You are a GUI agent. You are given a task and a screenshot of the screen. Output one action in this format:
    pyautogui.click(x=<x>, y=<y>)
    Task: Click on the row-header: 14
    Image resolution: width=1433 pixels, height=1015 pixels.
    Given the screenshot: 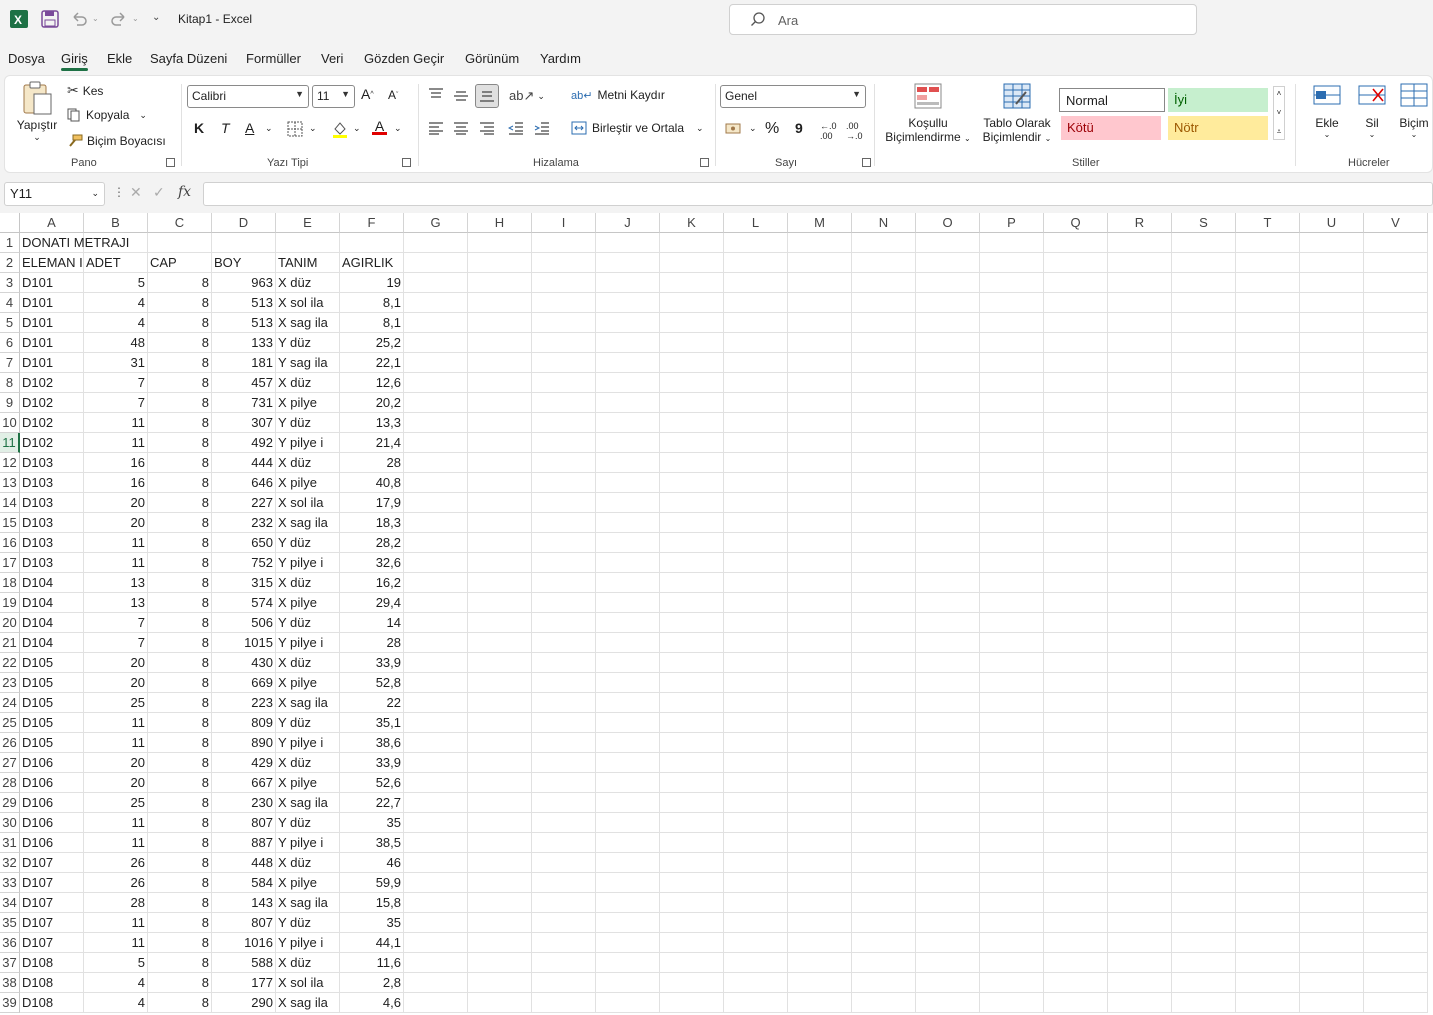 What is the action you would take?
    pyautogui.click(x=10, y=503)
    